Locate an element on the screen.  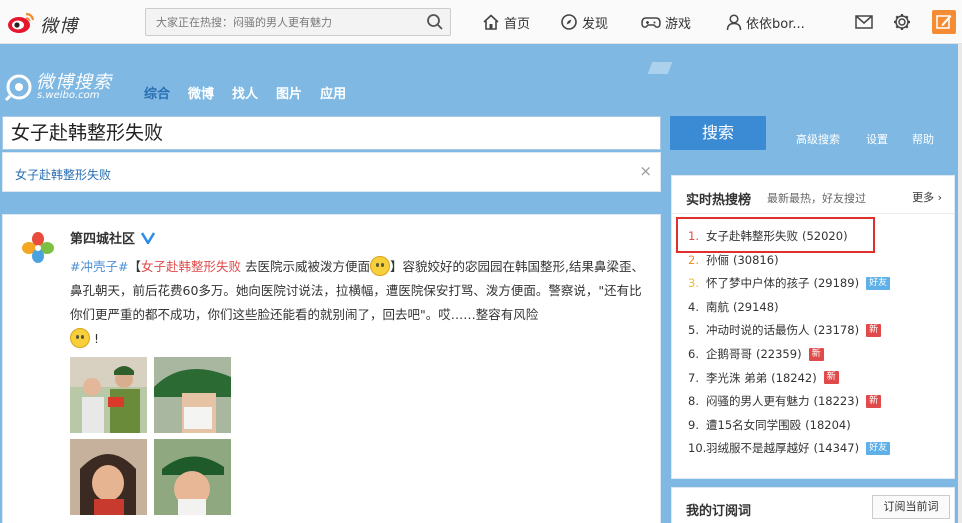
tab-weibo: 微博 is located at coordinates (201, 92).